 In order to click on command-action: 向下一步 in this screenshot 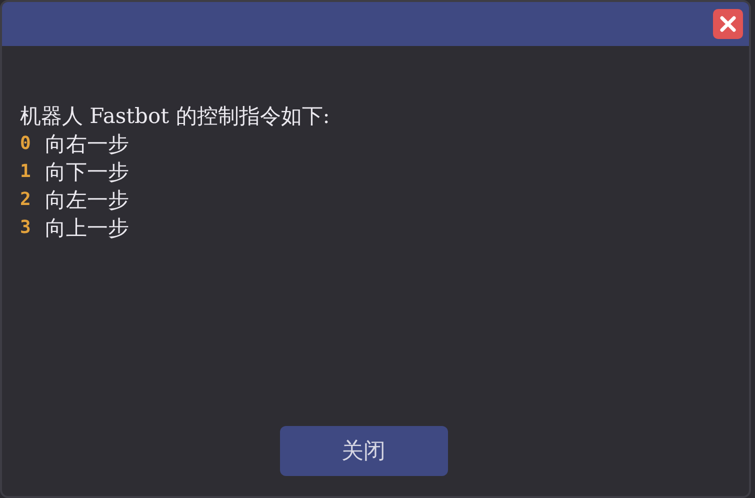, I will do `click(86, 172)`.